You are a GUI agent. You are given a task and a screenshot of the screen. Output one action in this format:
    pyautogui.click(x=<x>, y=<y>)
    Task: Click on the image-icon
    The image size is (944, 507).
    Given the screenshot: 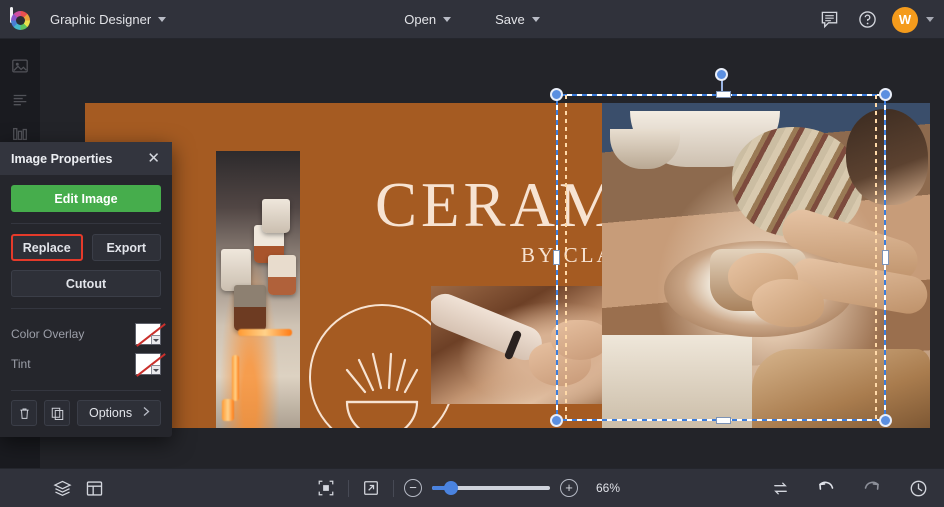 What is the action you would take?
    pyautogui.click(x=20, y=68)
    